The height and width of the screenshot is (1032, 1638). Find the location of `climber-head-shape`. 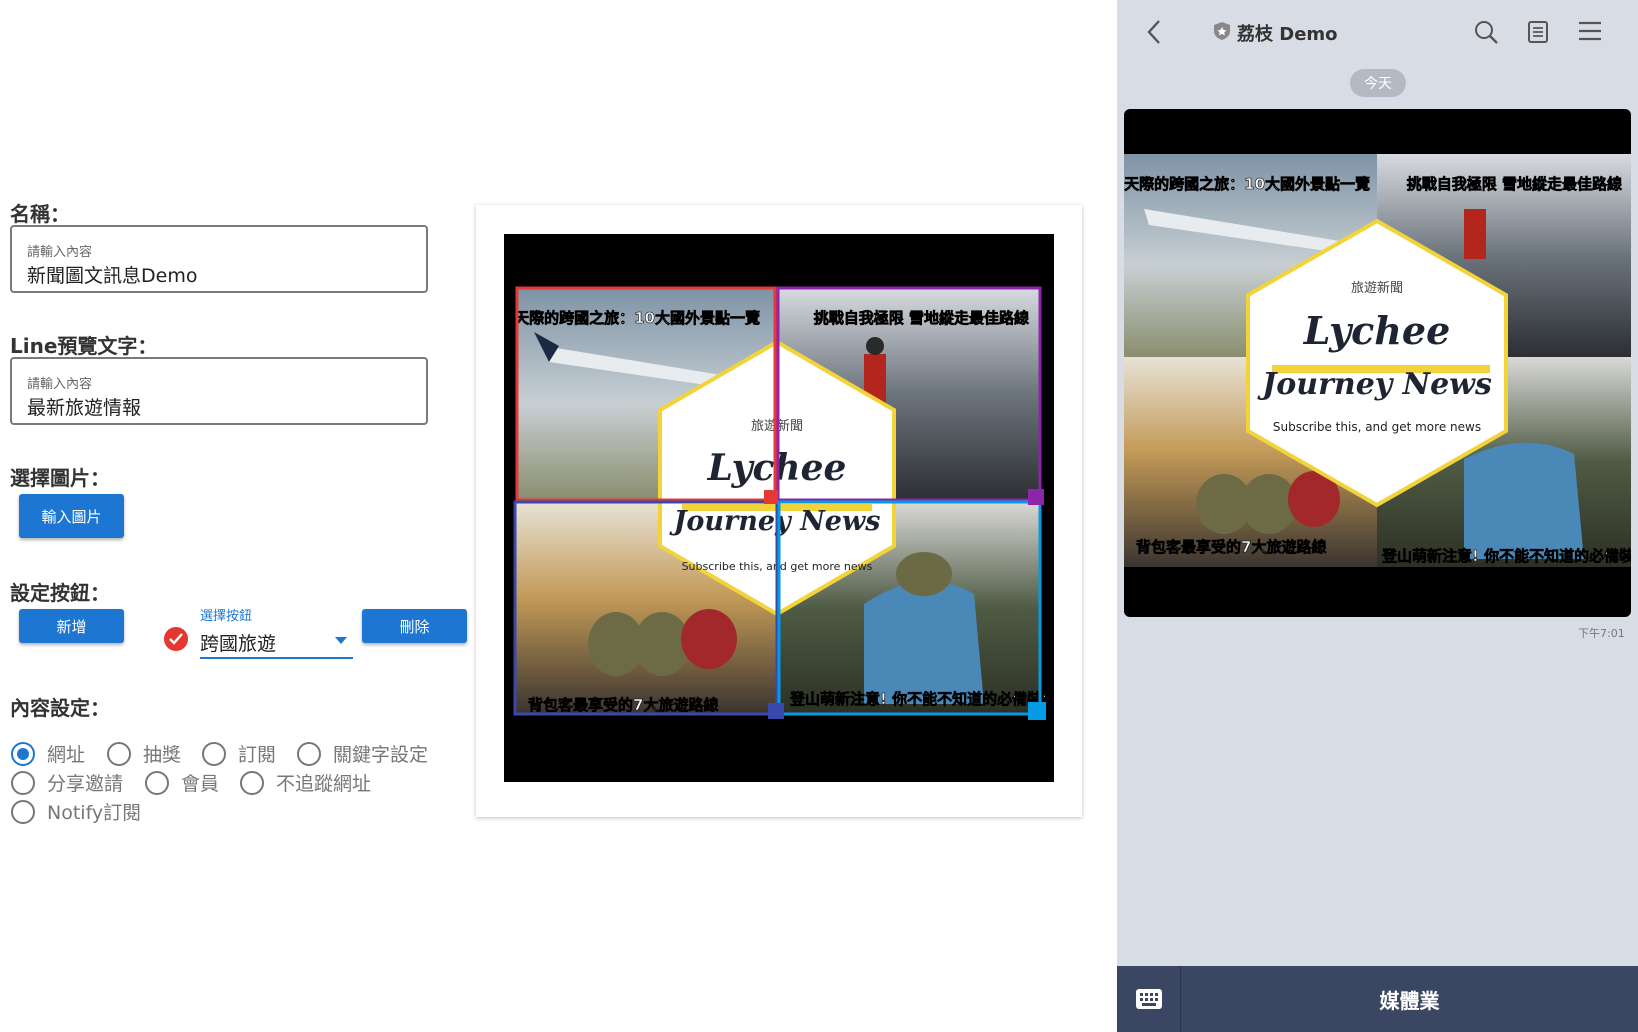

climber-head-shape is located at coordinates (875, 346).